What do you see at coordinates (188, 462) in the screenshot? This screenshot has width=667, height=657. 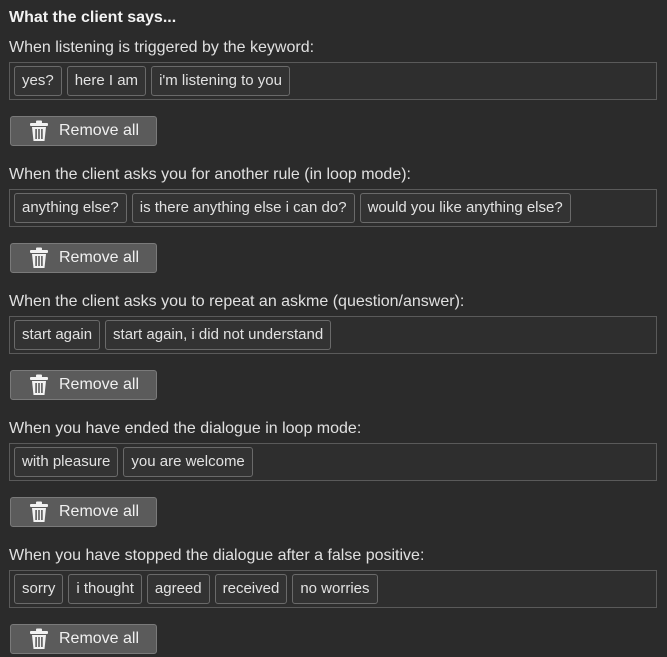 I see `phrase-tag: you are welcome` at bounding box center [188, 462].